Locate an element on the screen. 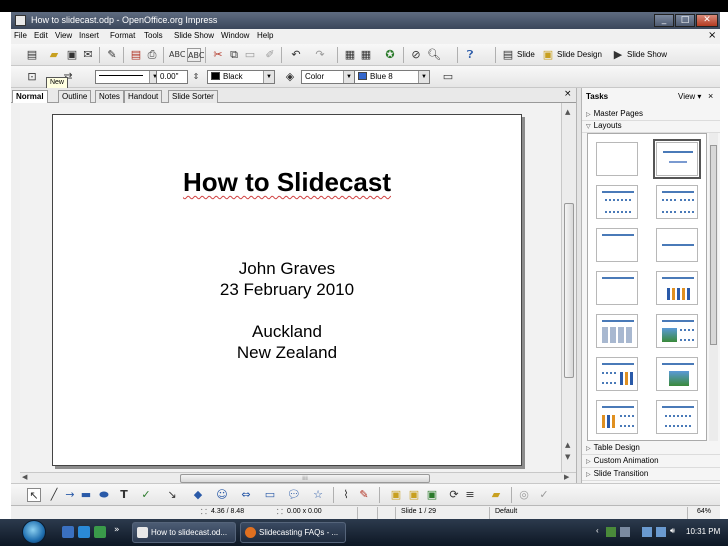 Image resolution: width=728 pixels, height=546 pixels. ie-icon is located at coordinates (84, 532).